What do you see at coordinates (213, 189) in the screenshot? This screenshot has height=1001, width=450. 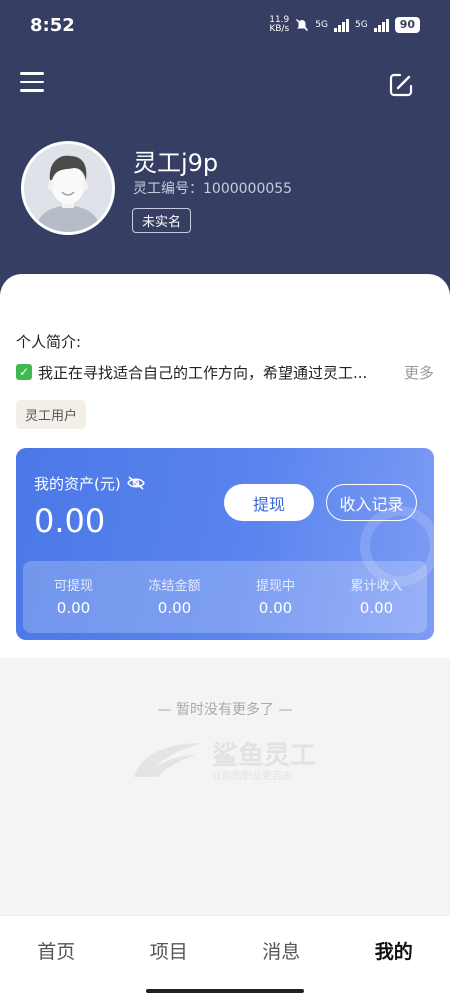 I see `user-id: 灵工编号：1000000055` at bounding box center [213, 189].